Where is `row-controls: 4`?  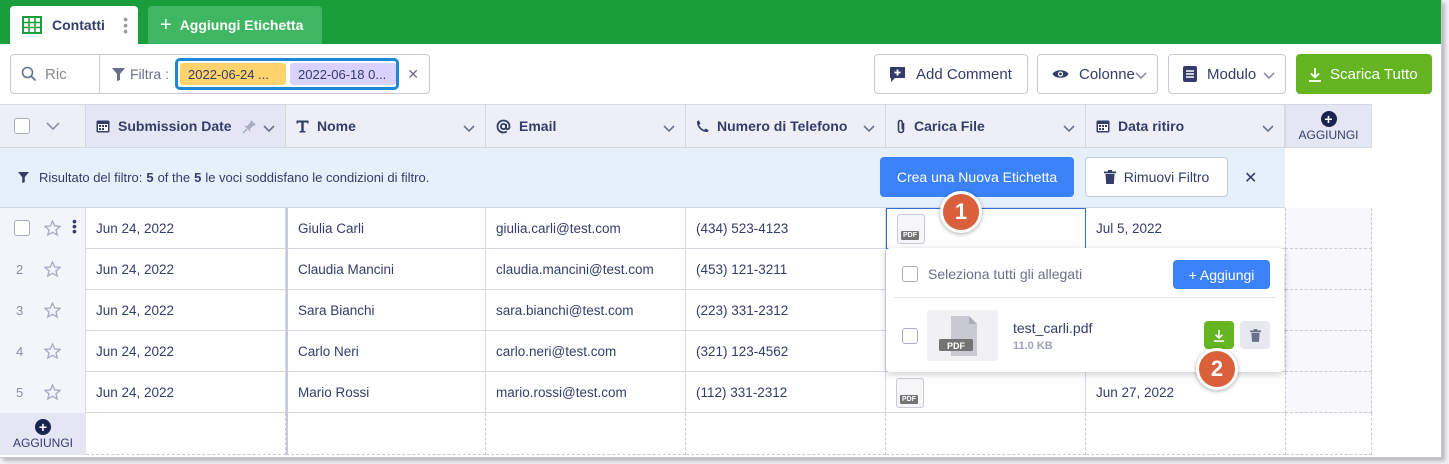
row-controls: 4 is located at coordinates (43, 351).